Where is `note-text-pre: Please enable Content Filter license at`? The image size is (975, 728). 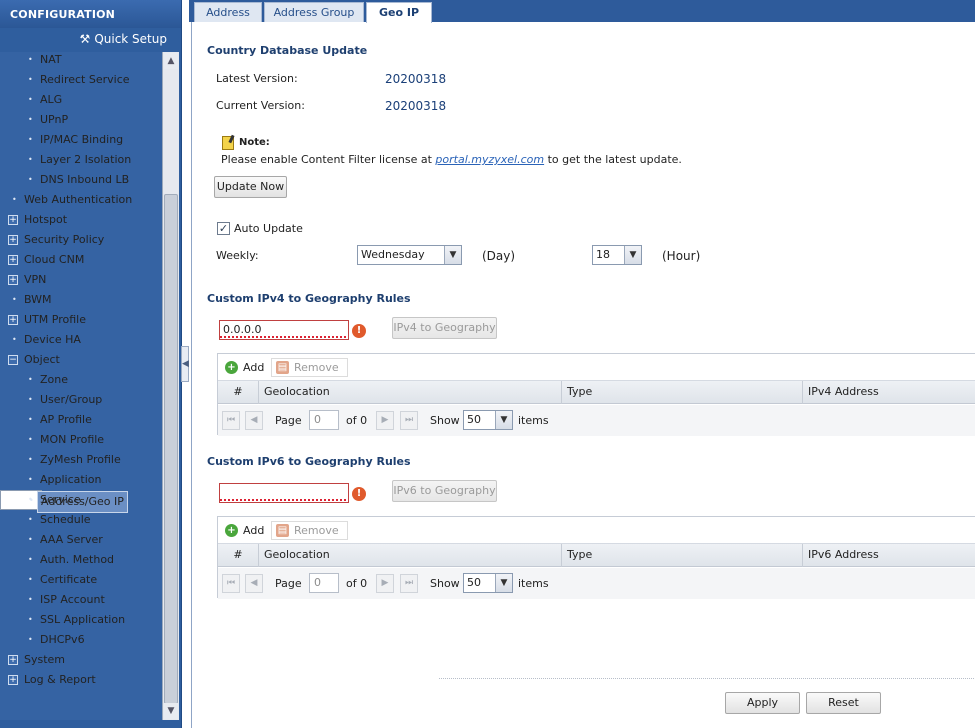 note-text-pre: Please enable Content Filter license at is located at coordinates (328, 159).